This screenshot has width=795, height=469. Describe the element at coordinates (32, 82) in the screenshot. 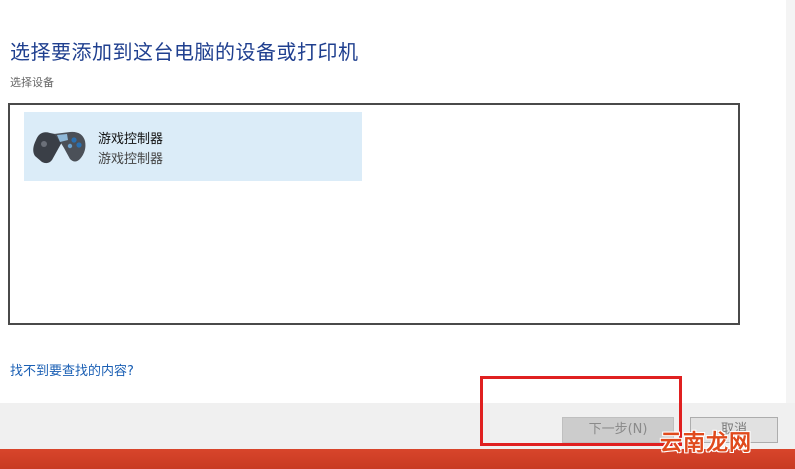

I see `dialog-subtitle: 选择设备` at that location.